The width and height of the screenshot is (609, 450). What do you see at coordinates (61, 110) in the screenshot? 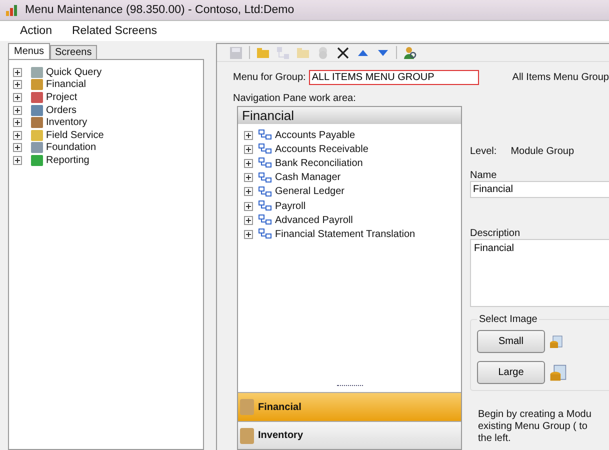
I see `tree-item: Orders` at bounding box center [61, 110].